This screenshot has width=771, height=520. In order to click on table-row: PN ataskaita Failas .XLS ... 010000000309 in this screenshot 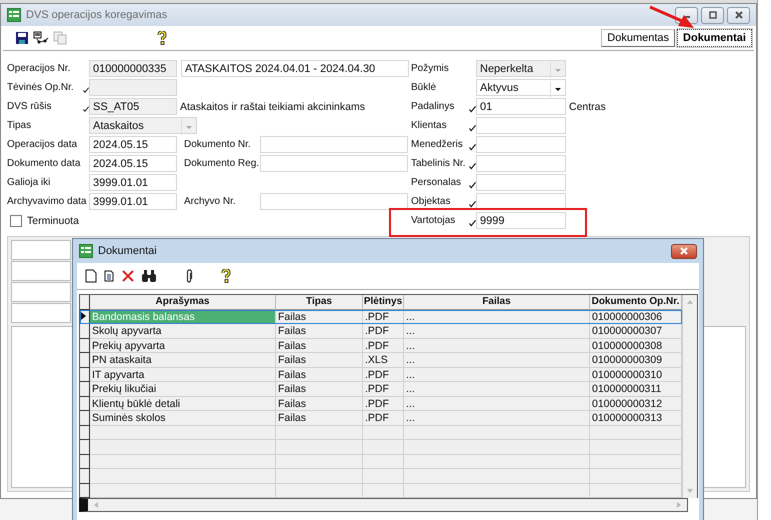, I will do `click(381, 360)`.